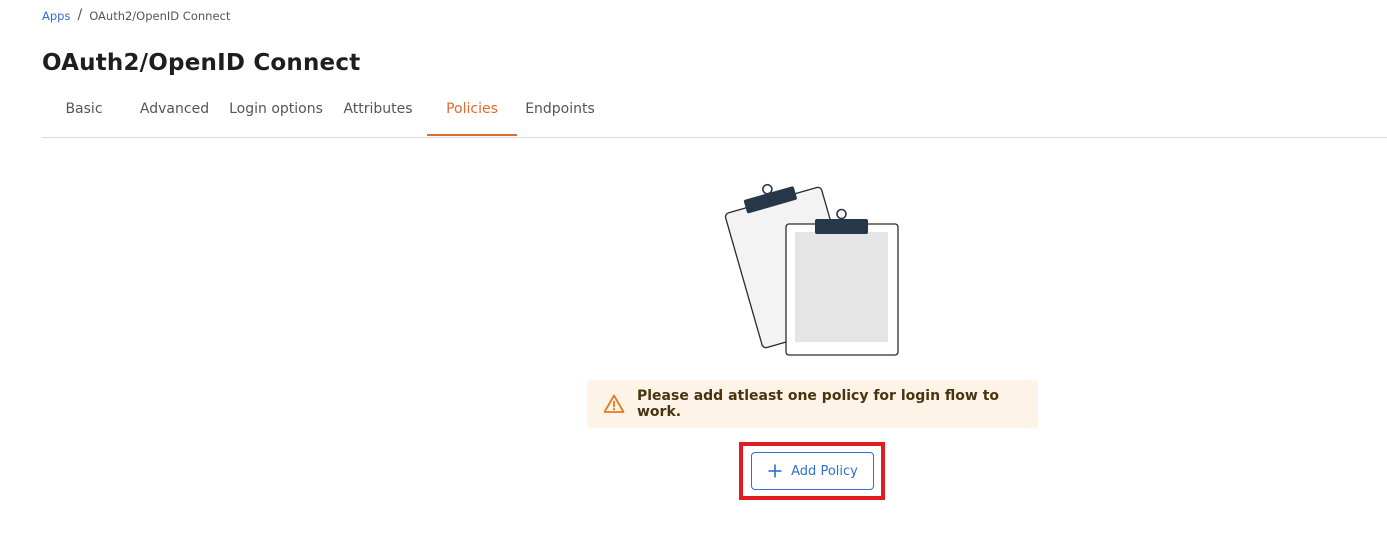 This screenshot has height=551, width=1387. What do you see at coordinates (201, 63) in the screenshot?
I see `page-title: OAuth2/OpenID Connect` at bounding box center [201, 63].